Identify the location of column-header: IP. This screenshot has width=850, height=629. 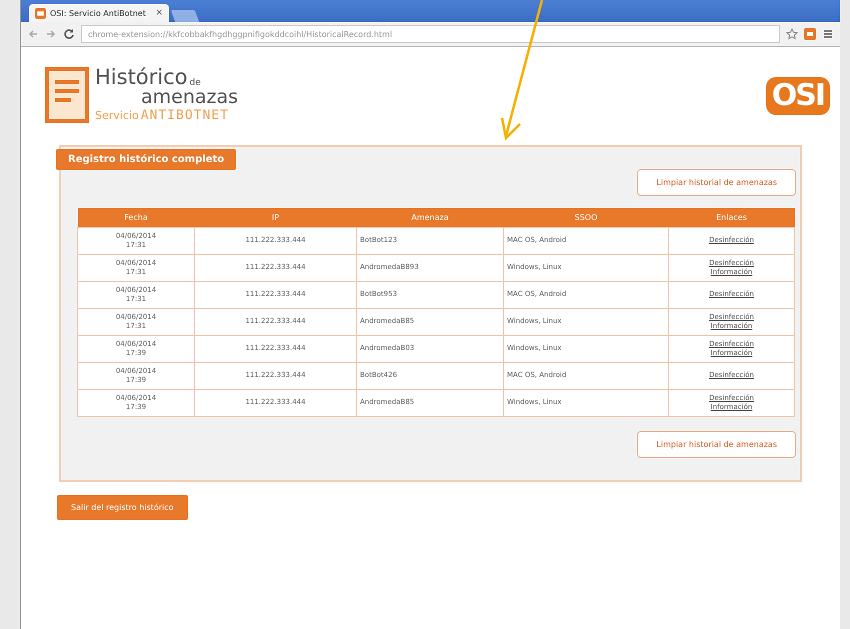
(275, 218).